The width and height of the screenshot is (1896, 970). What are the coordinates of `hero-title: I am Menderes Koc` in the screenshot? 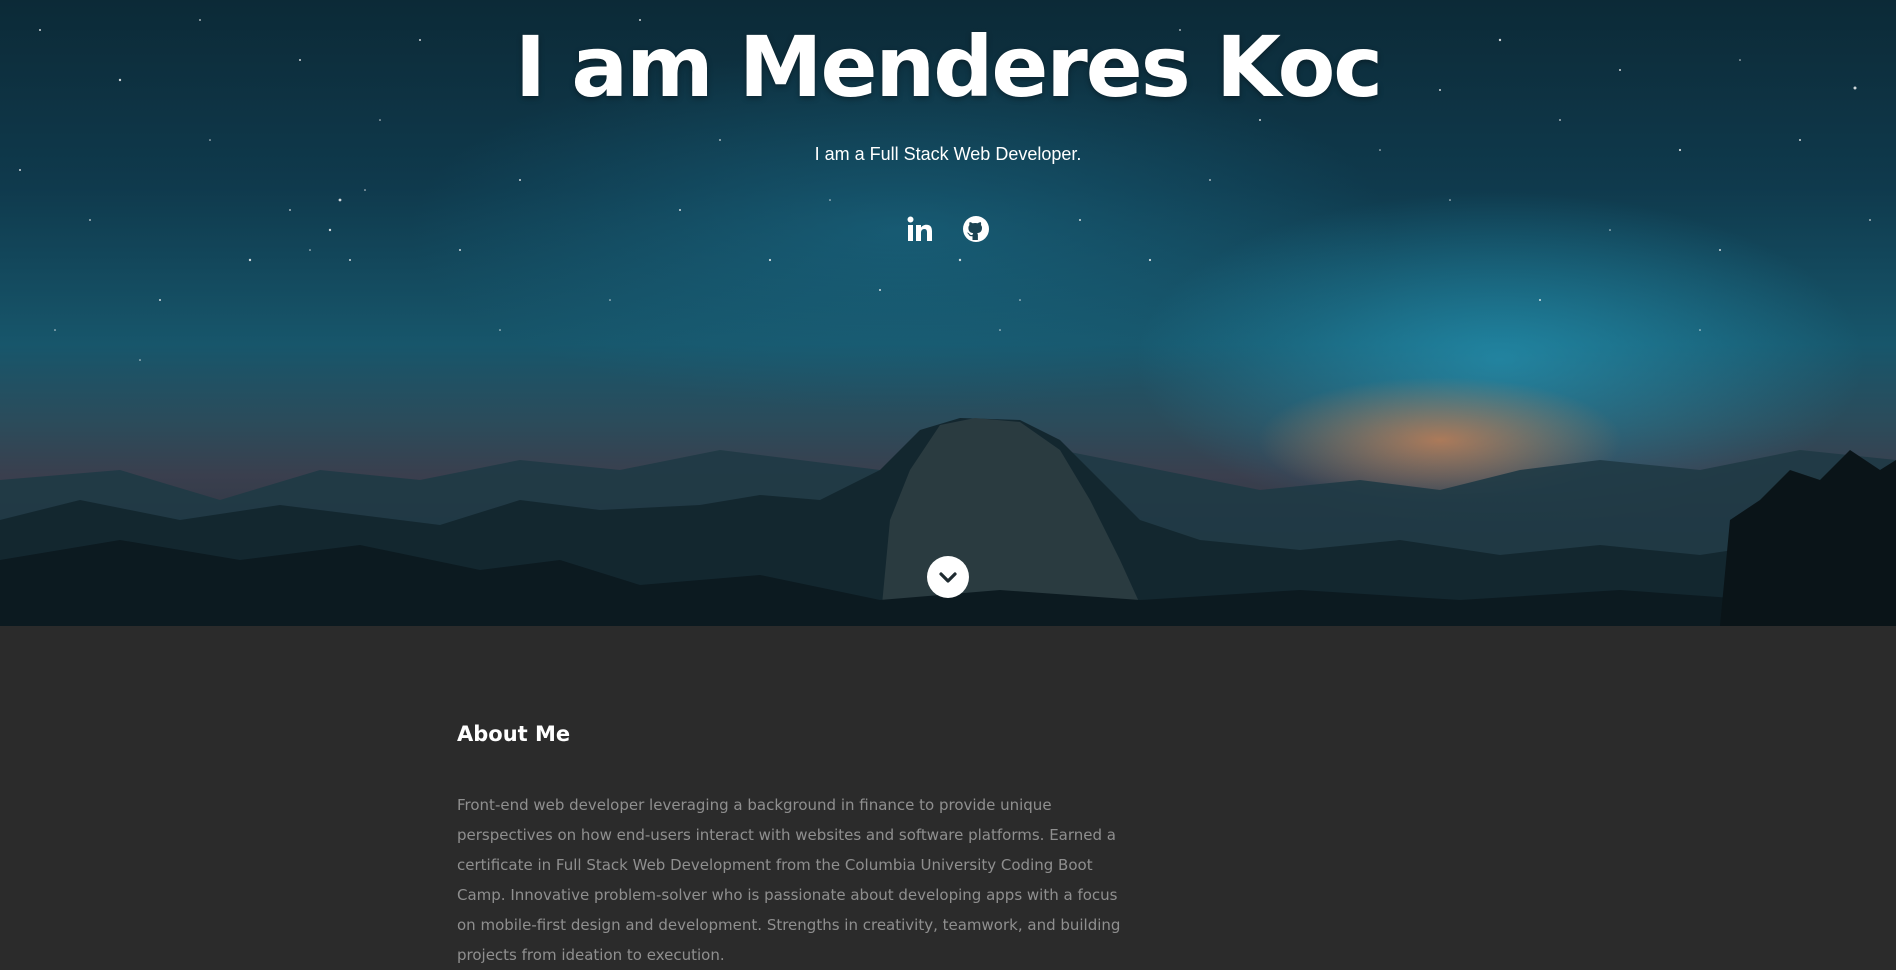 It's located at (948, 67).